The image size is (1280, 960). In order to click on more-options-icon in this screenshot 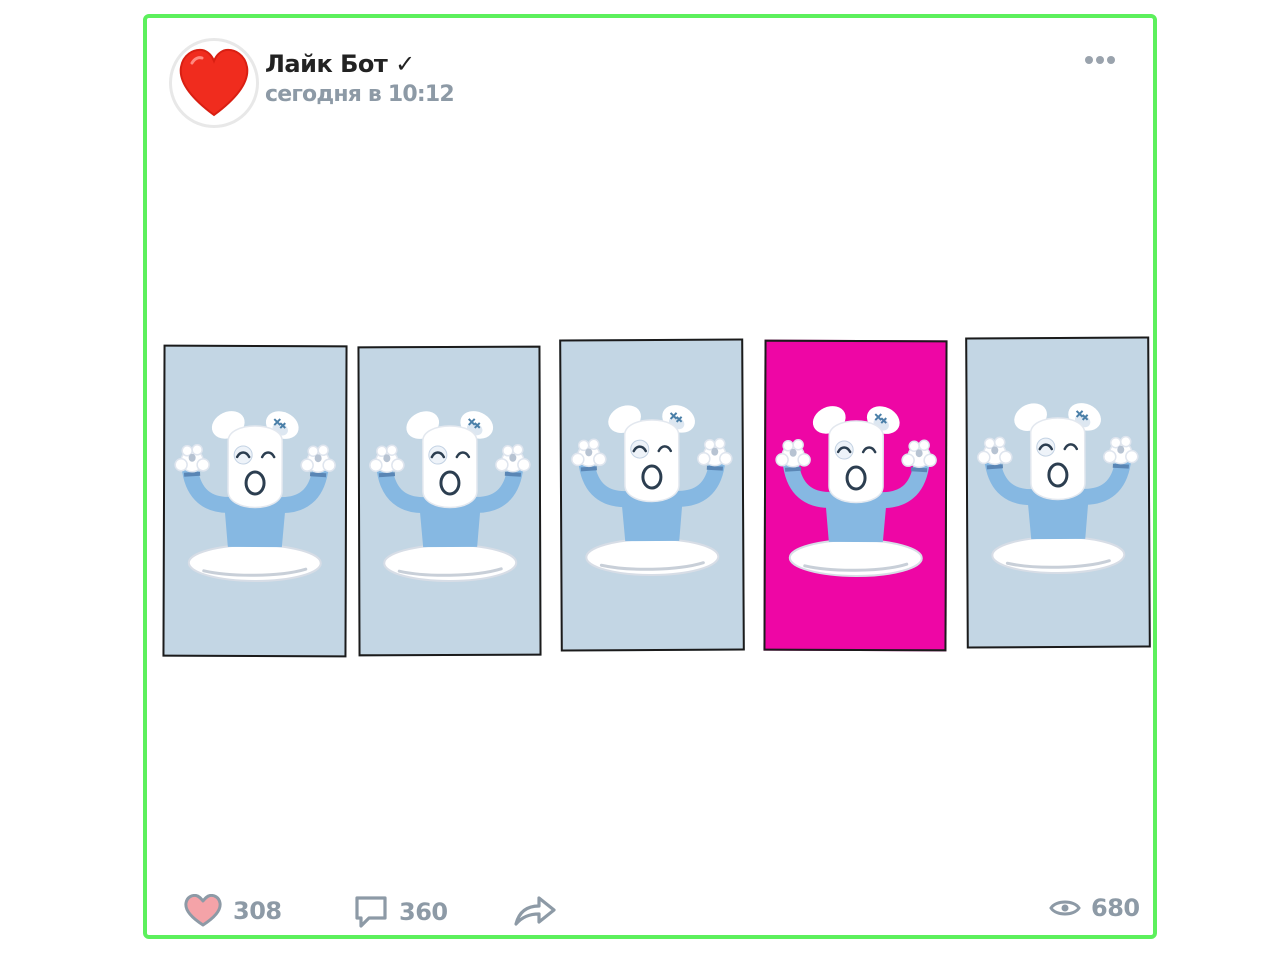, I will do `click(1100, 60)`.